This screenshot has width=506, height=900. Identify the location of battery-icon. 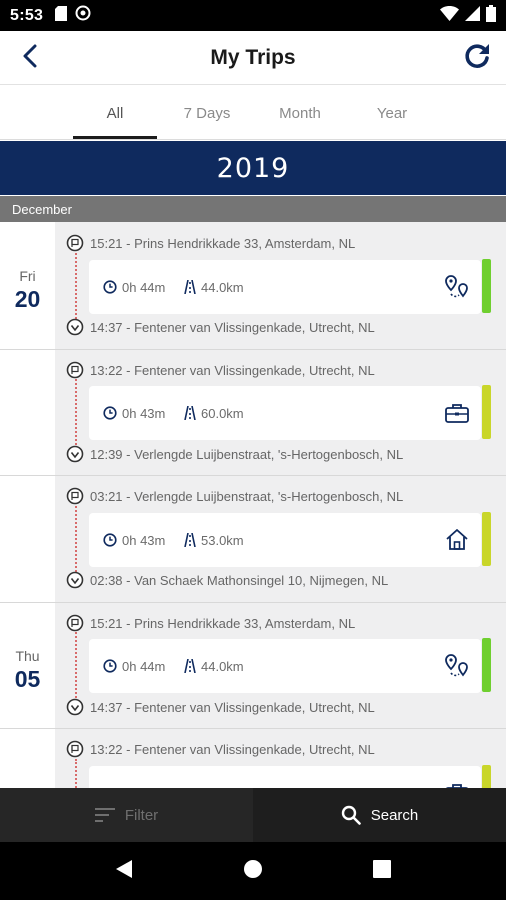
(491, 15).